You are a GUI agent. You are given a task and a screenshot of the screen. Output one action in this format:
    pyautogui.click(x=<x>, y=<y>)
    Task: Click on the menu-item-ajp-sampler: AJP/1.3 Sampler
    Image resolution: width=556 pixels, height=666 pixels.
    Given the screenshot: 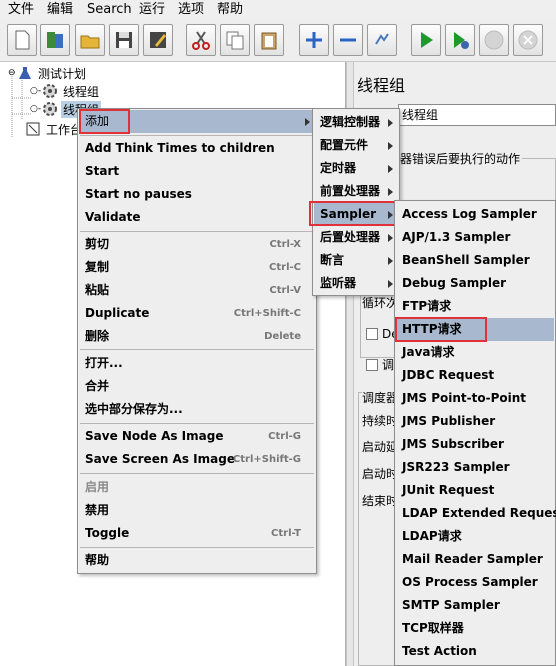 What is the action you would take?
    pyautogui.click(x=475, y=237)
    